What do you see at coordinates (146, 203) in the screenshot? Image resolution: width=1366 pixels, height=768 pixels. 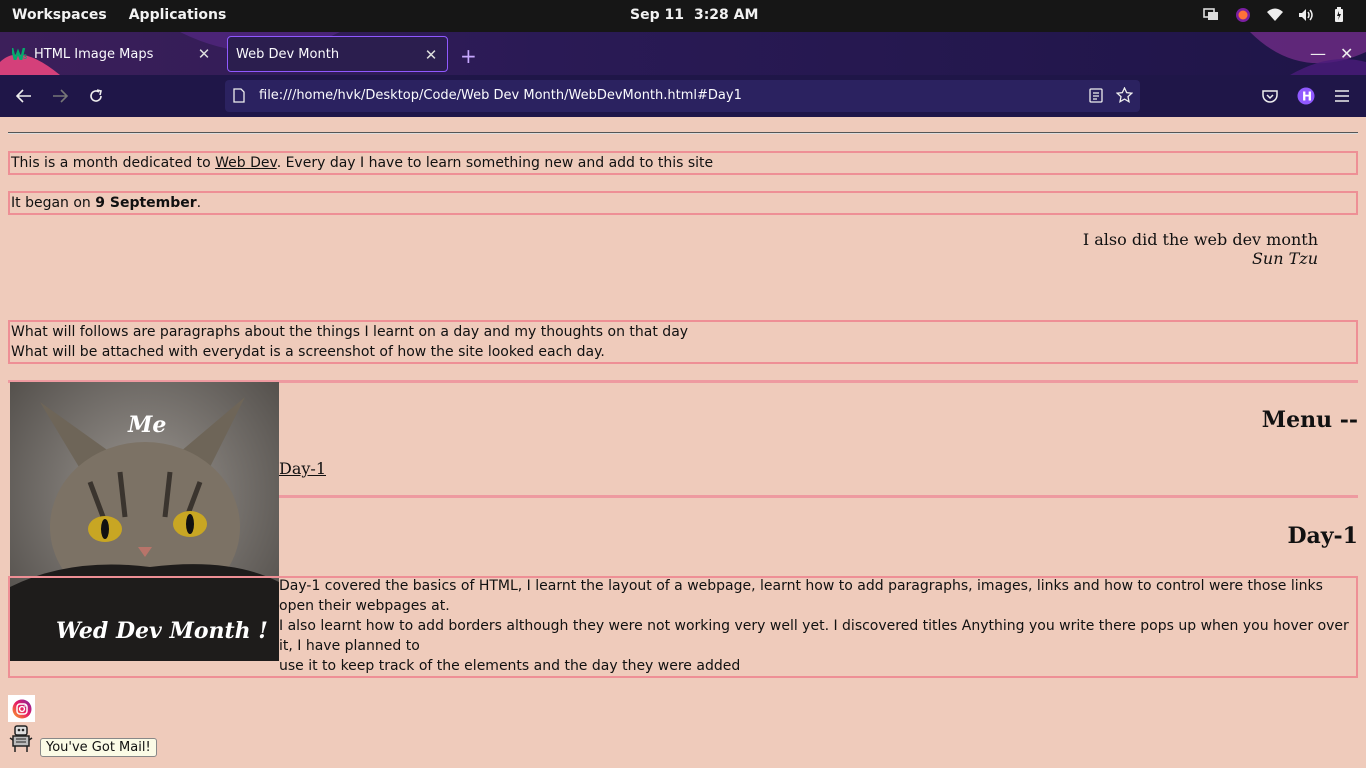 I see `began-date: 9 September` at bounding box center [146, 203].